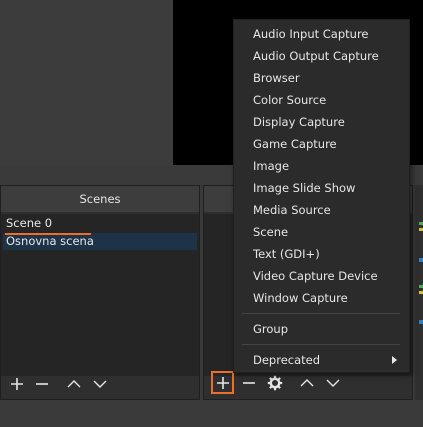  What do you see at coordinates (321, 34) in the screenshot?
I see `menu-item-audio-input-capture: Audio Input Capture` at bounding box center [321, 34].